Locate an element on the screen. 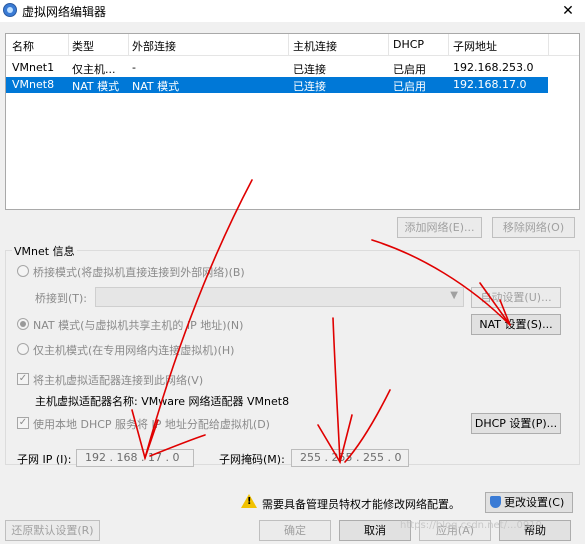 Image resolution: width=585 pixels, height=544 pixels. column-header-type: 类型 is located at coordinates (83, 46).